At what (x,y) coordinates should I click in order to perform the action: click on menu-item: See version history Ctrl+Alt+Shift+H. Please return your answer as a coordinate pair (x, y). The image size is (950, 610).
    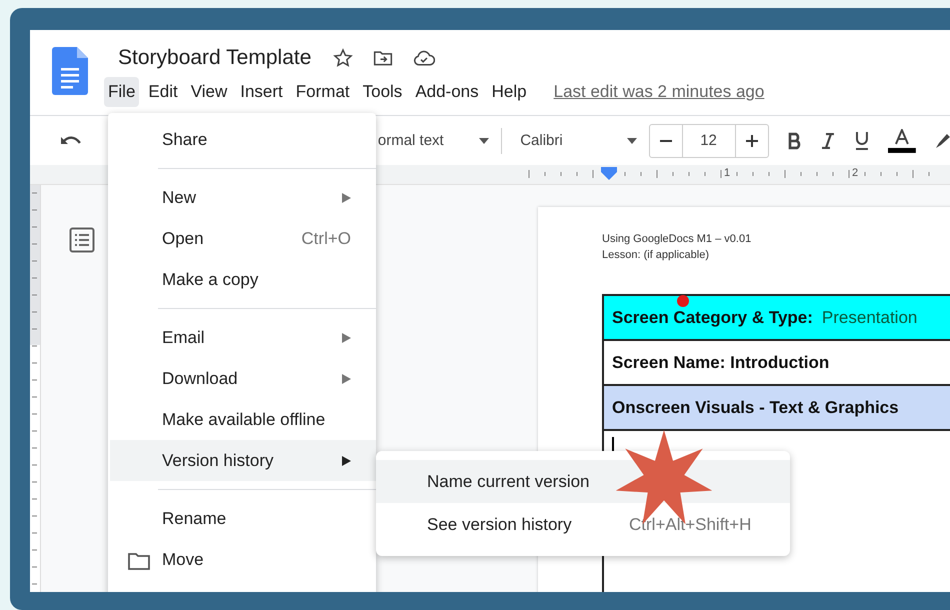
    Looking at the image, I should click on (583, 524).